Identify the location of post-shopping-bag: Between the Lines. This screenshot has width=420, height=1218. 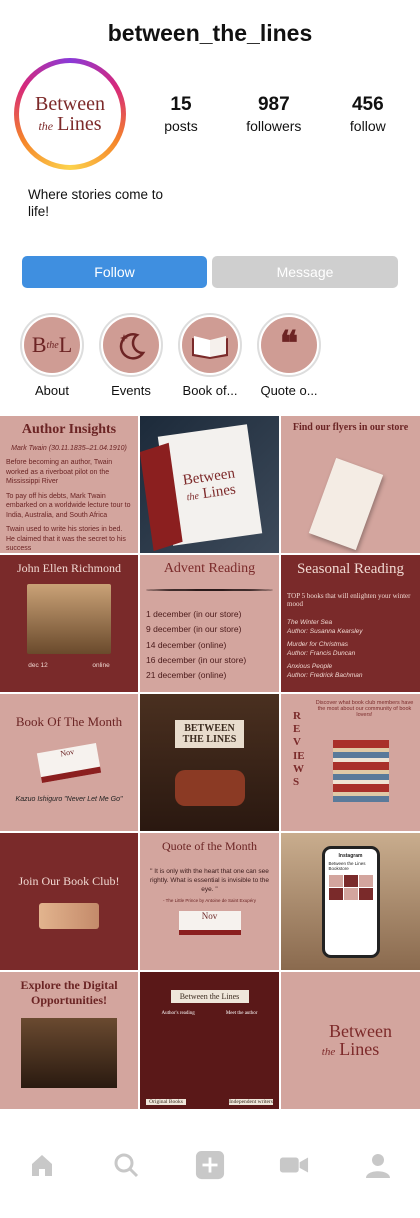
(209, 484).